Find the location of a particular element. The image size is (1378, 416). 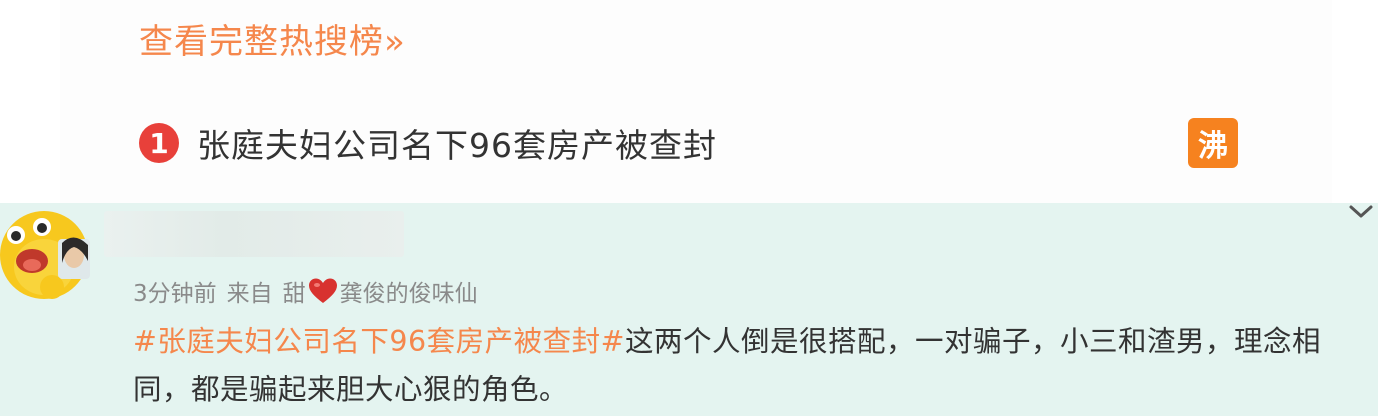

username-redacted is located at coordinates (254, 234).